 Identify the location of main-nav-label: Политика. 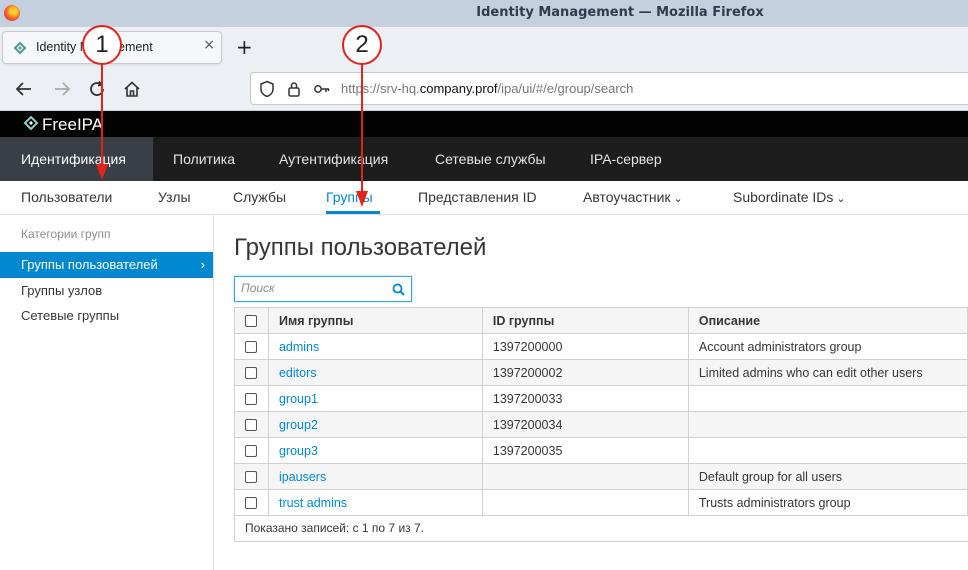
(204, 159).